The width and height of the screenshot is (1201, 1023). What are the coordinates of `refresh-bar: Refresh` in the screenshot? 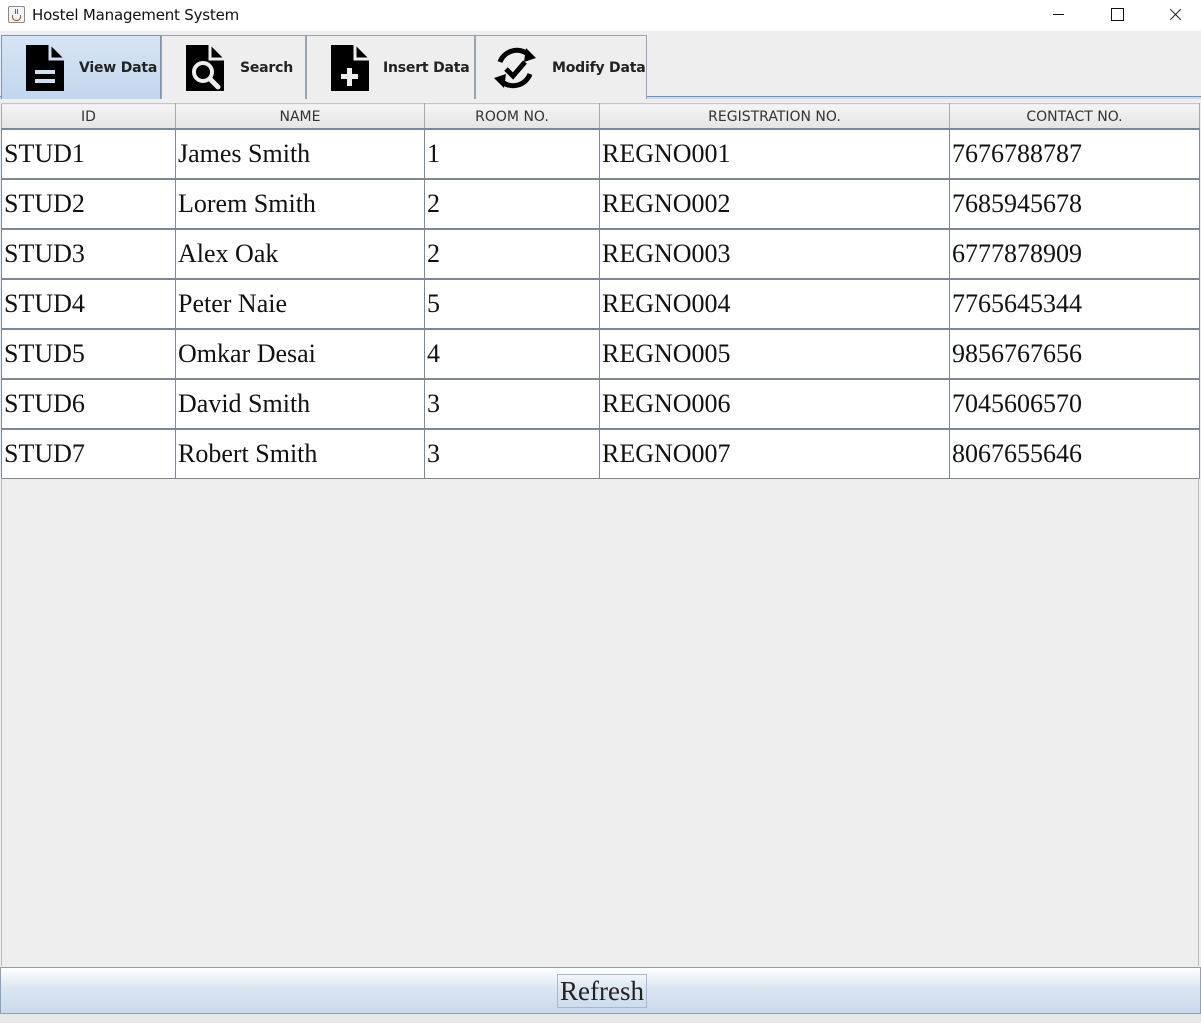 It's located at (600, 990).